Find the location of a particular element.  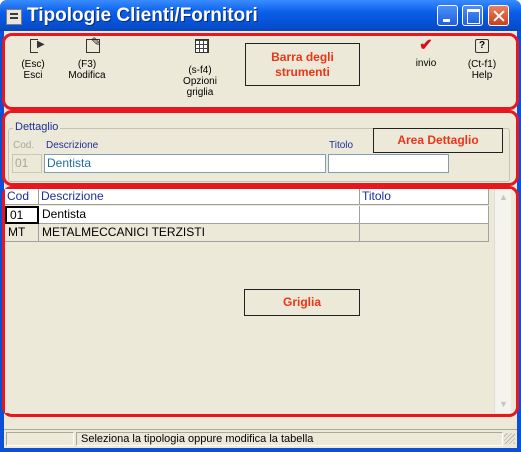

grid-options-button: (s-f4) Opzioni griglia is located at coordinates (200, 68).